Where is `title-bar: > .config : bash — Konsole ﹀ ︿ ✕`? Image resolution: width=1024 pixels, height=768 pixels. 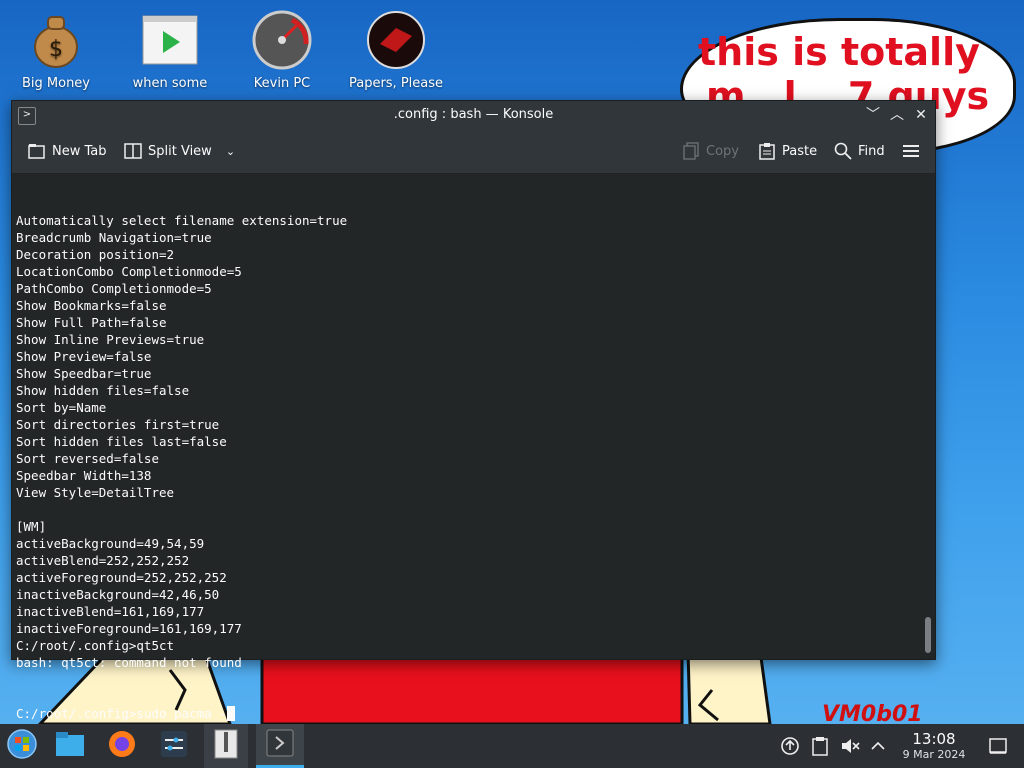 title-bar: > .config : bash — Konsole ﹀ ︿ ✕ is located at coordinates (473, 115).